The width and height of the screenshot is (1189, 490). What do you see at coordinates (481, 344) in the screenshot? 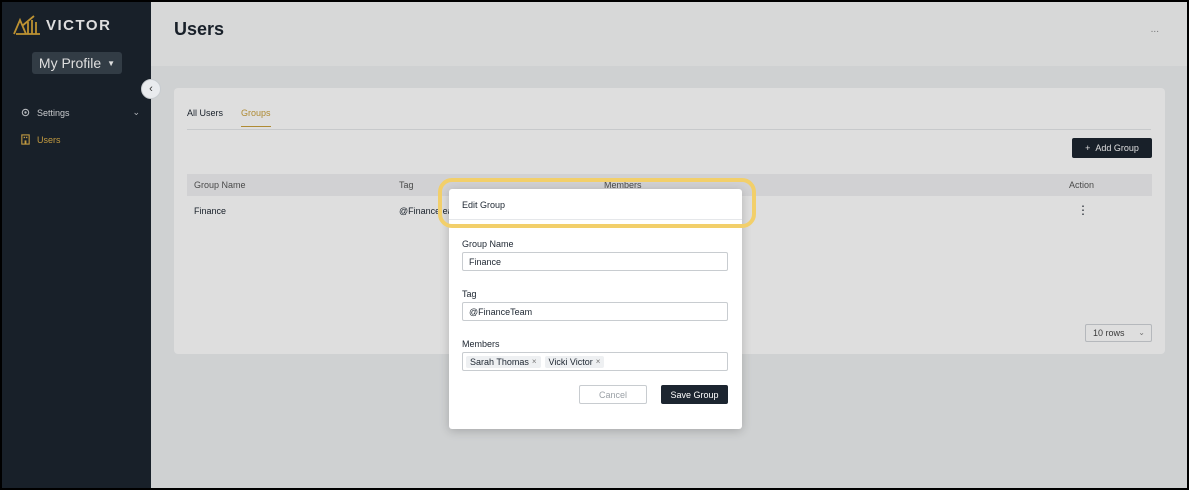
I see `members-label: Members` at bounding box center [481, 344].